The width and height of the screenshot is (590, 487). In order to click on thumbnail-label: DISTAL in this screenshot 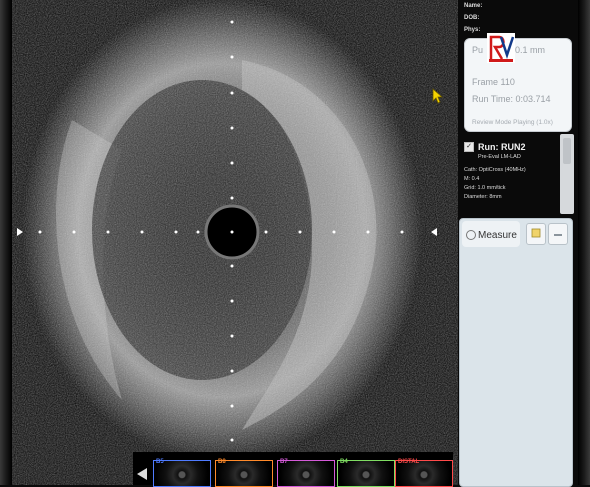, I will do `click(409, 462)`.